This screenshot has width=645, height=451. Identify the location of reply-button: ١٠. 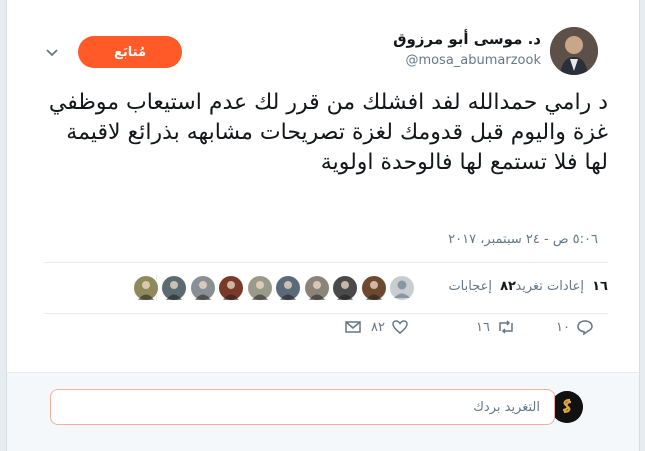
(575, 327).